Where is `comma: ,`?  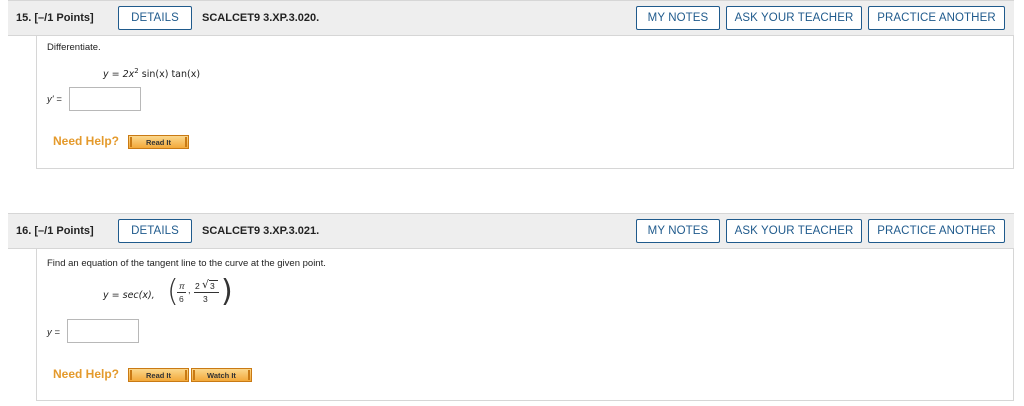
comma: , is located at coordinates (189, 290).